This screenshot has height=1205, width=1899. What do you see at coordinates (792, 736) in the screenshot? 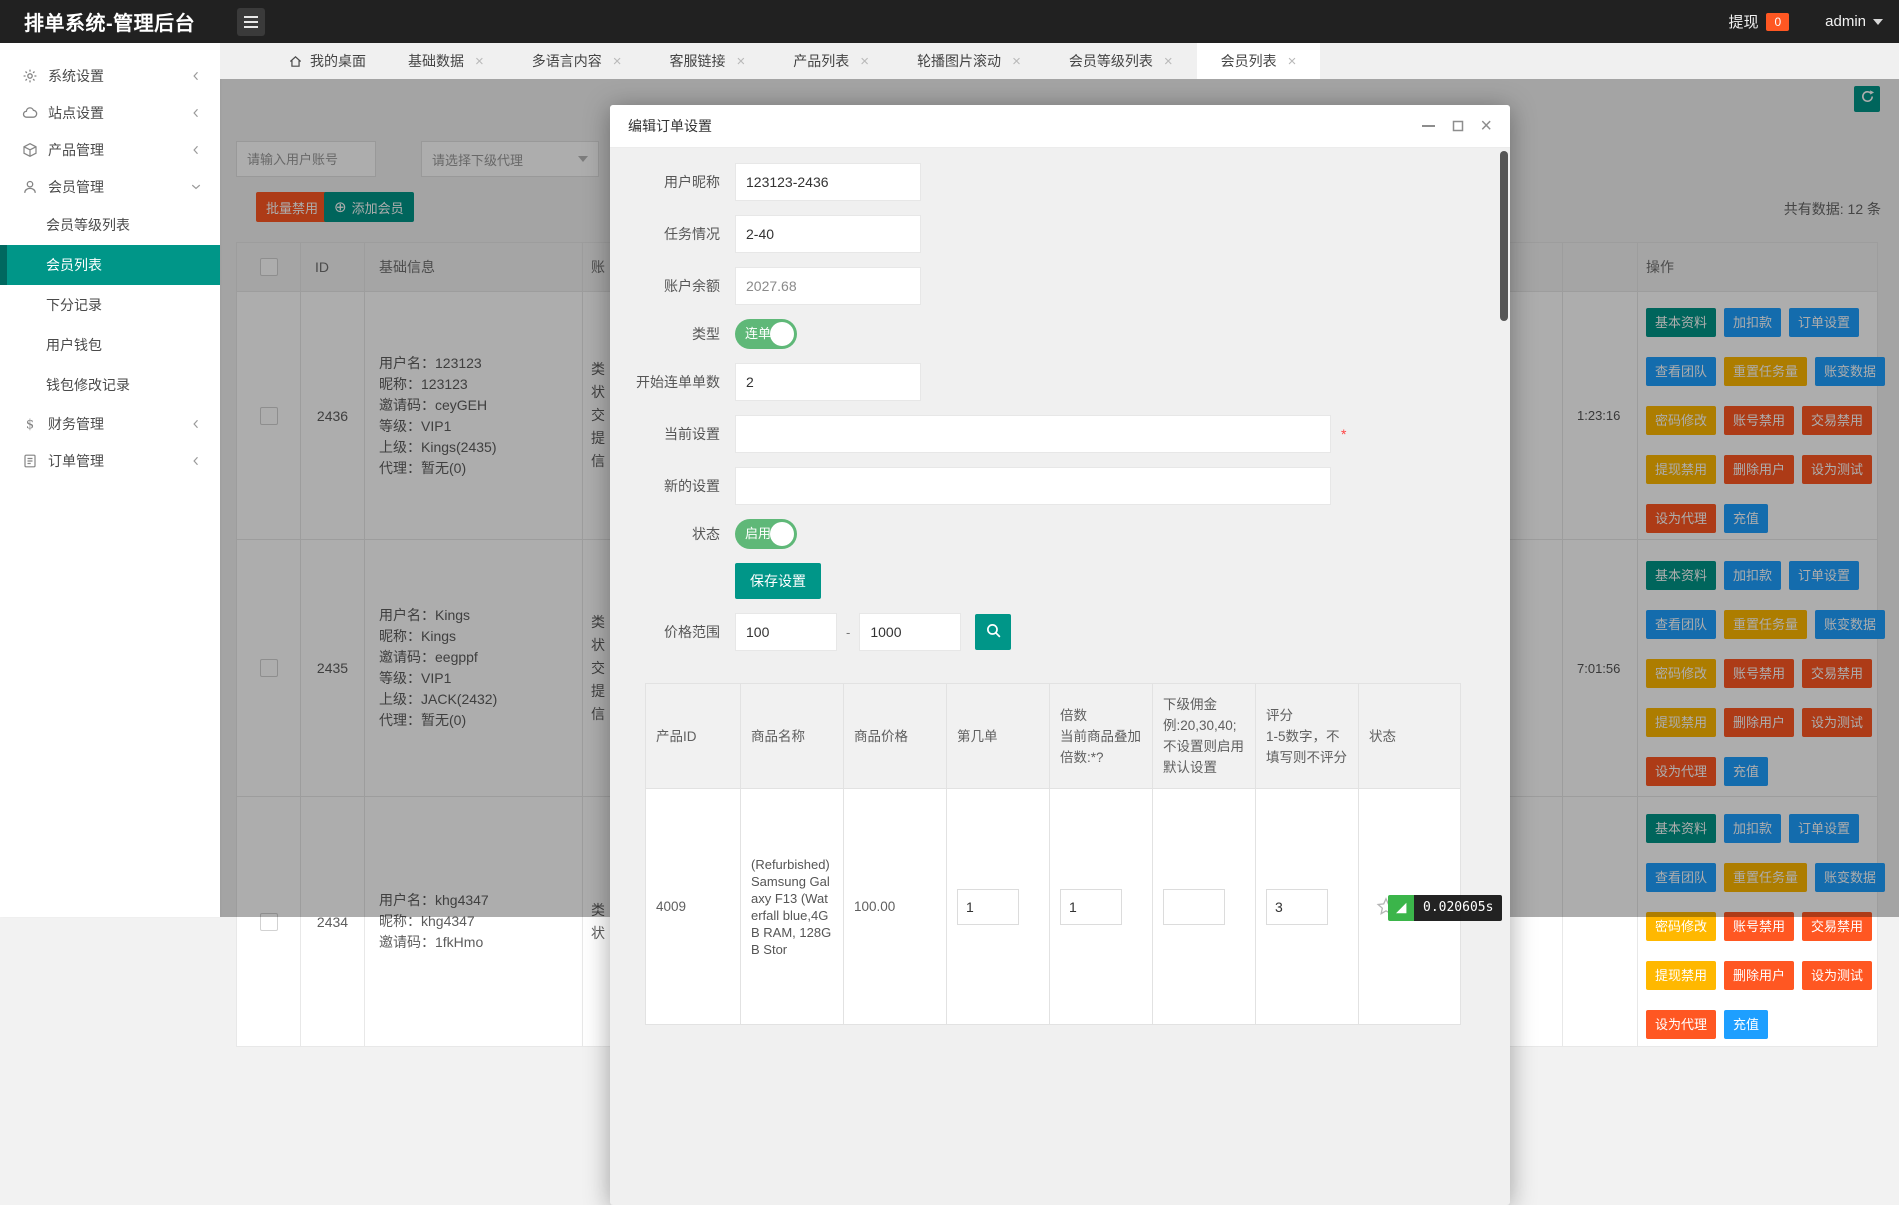
I see `product-col-header-2: 商品名称` at bounding box center [792, 736].